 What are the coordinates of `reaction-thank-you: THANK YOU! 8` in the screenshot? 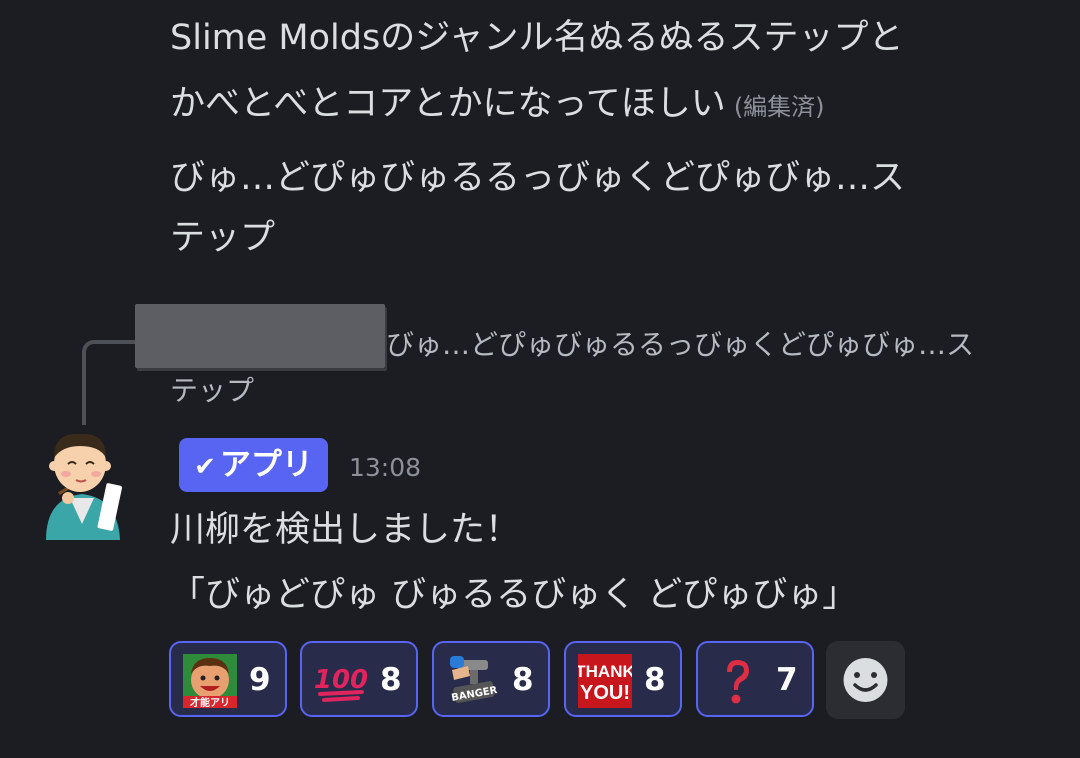 It's located at (623, 679).